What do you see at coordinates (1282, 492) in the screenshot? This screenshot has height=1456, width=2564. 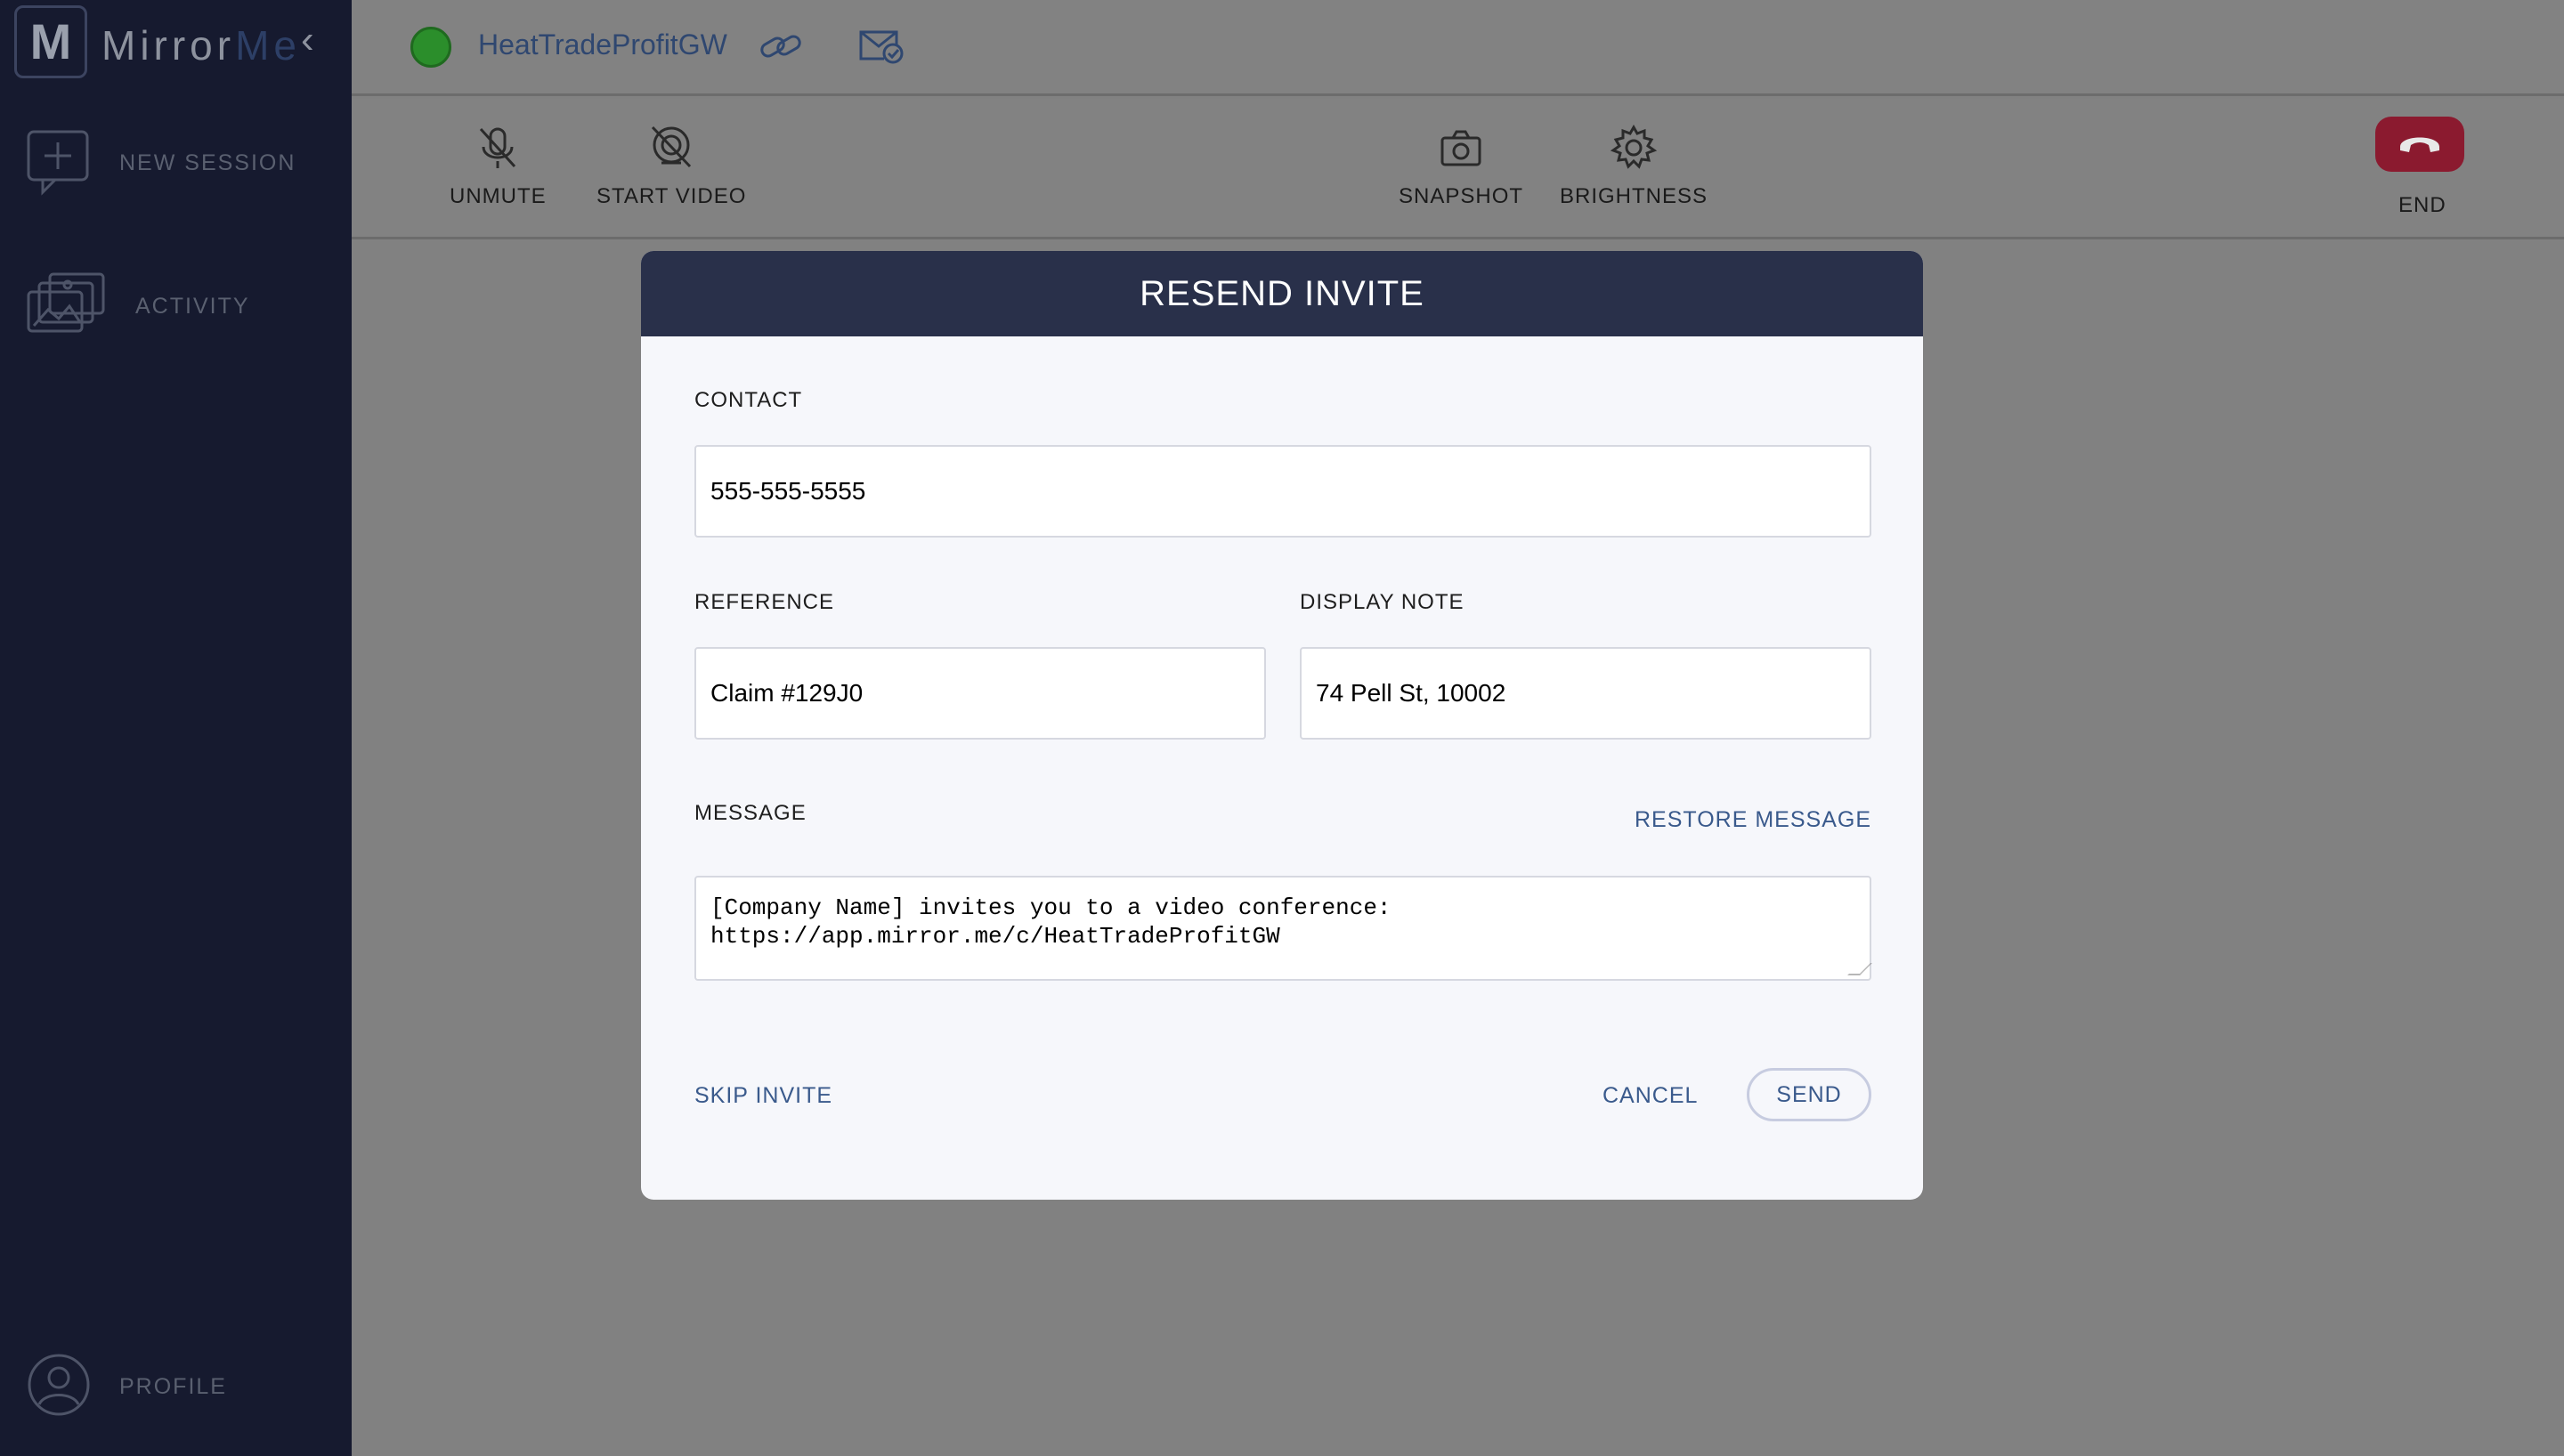 I see `contact-field: 555-555-5555` at bounding box center [1282, 492].